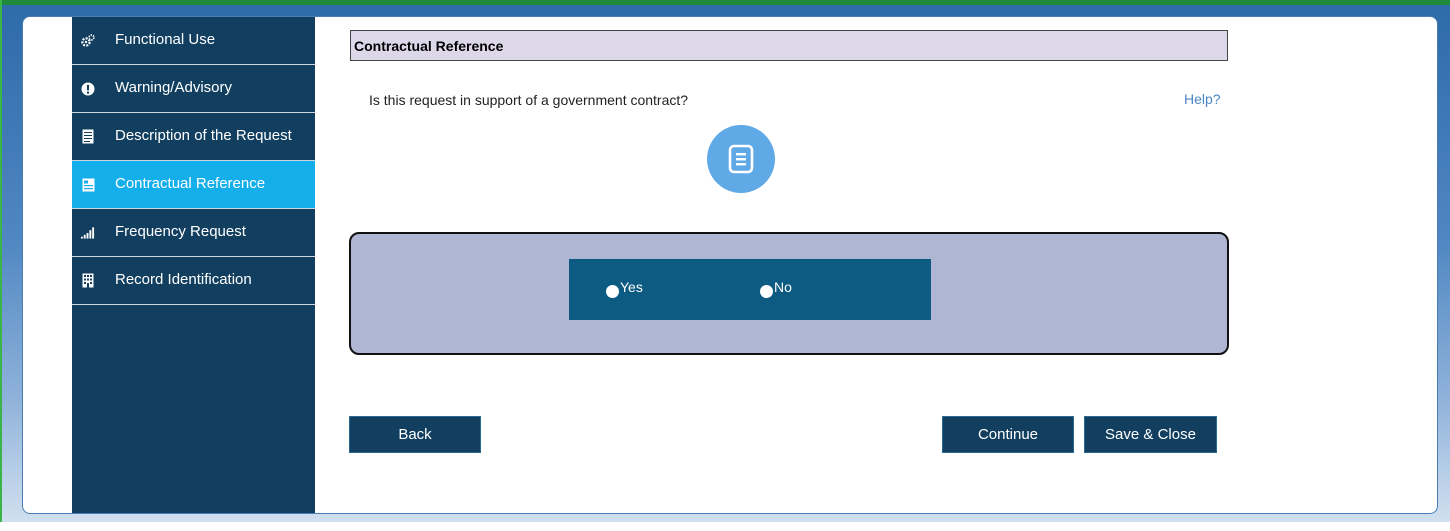  I want to click on sidebar-item-record-identification: Record Identification, so click(193, 281).